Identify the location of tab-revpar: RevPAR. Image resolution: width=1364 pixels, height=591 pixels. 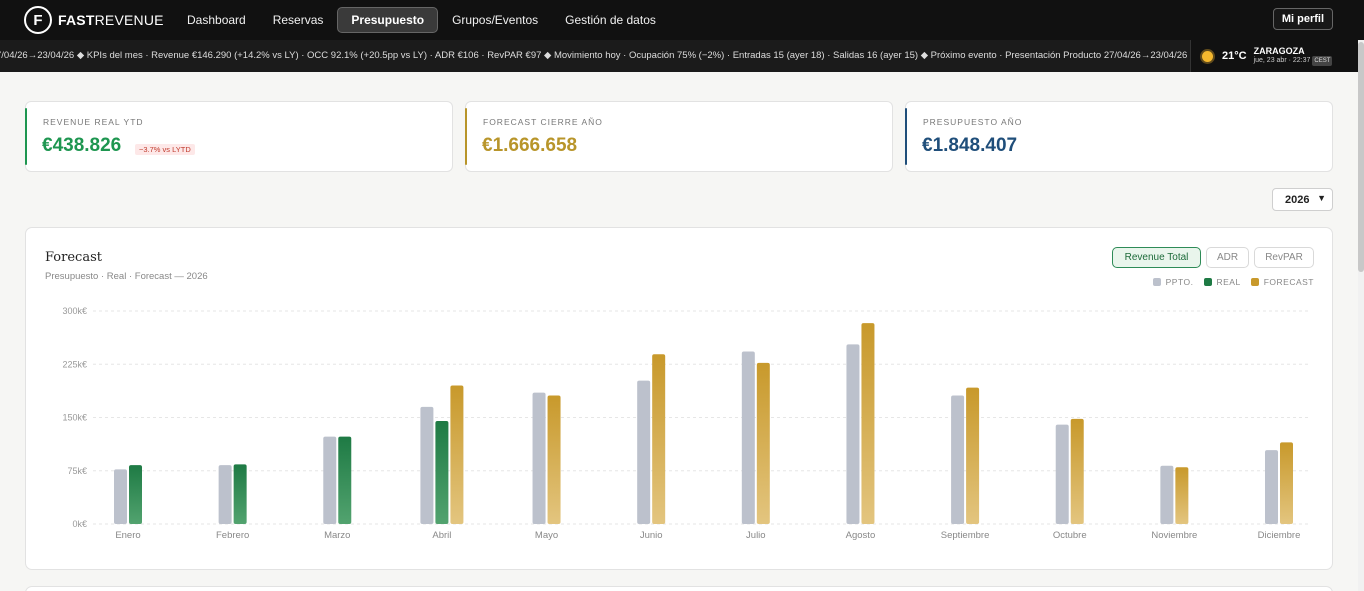
(1284, 257).